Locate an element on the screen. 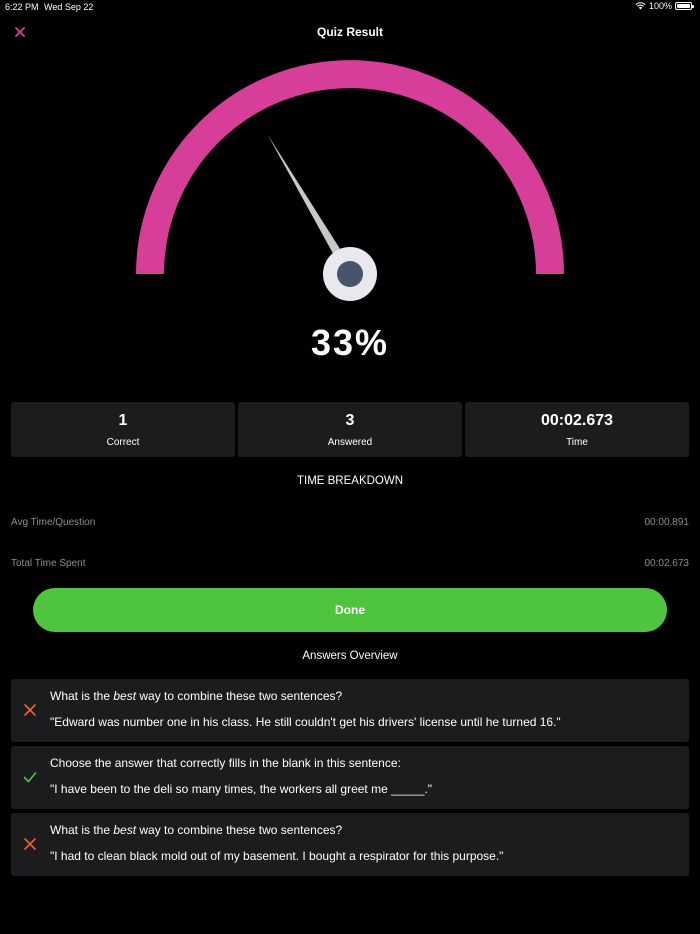 The height and width of the screenshot is (934, 700). wifi-icon is located at coordinates (640, 6).